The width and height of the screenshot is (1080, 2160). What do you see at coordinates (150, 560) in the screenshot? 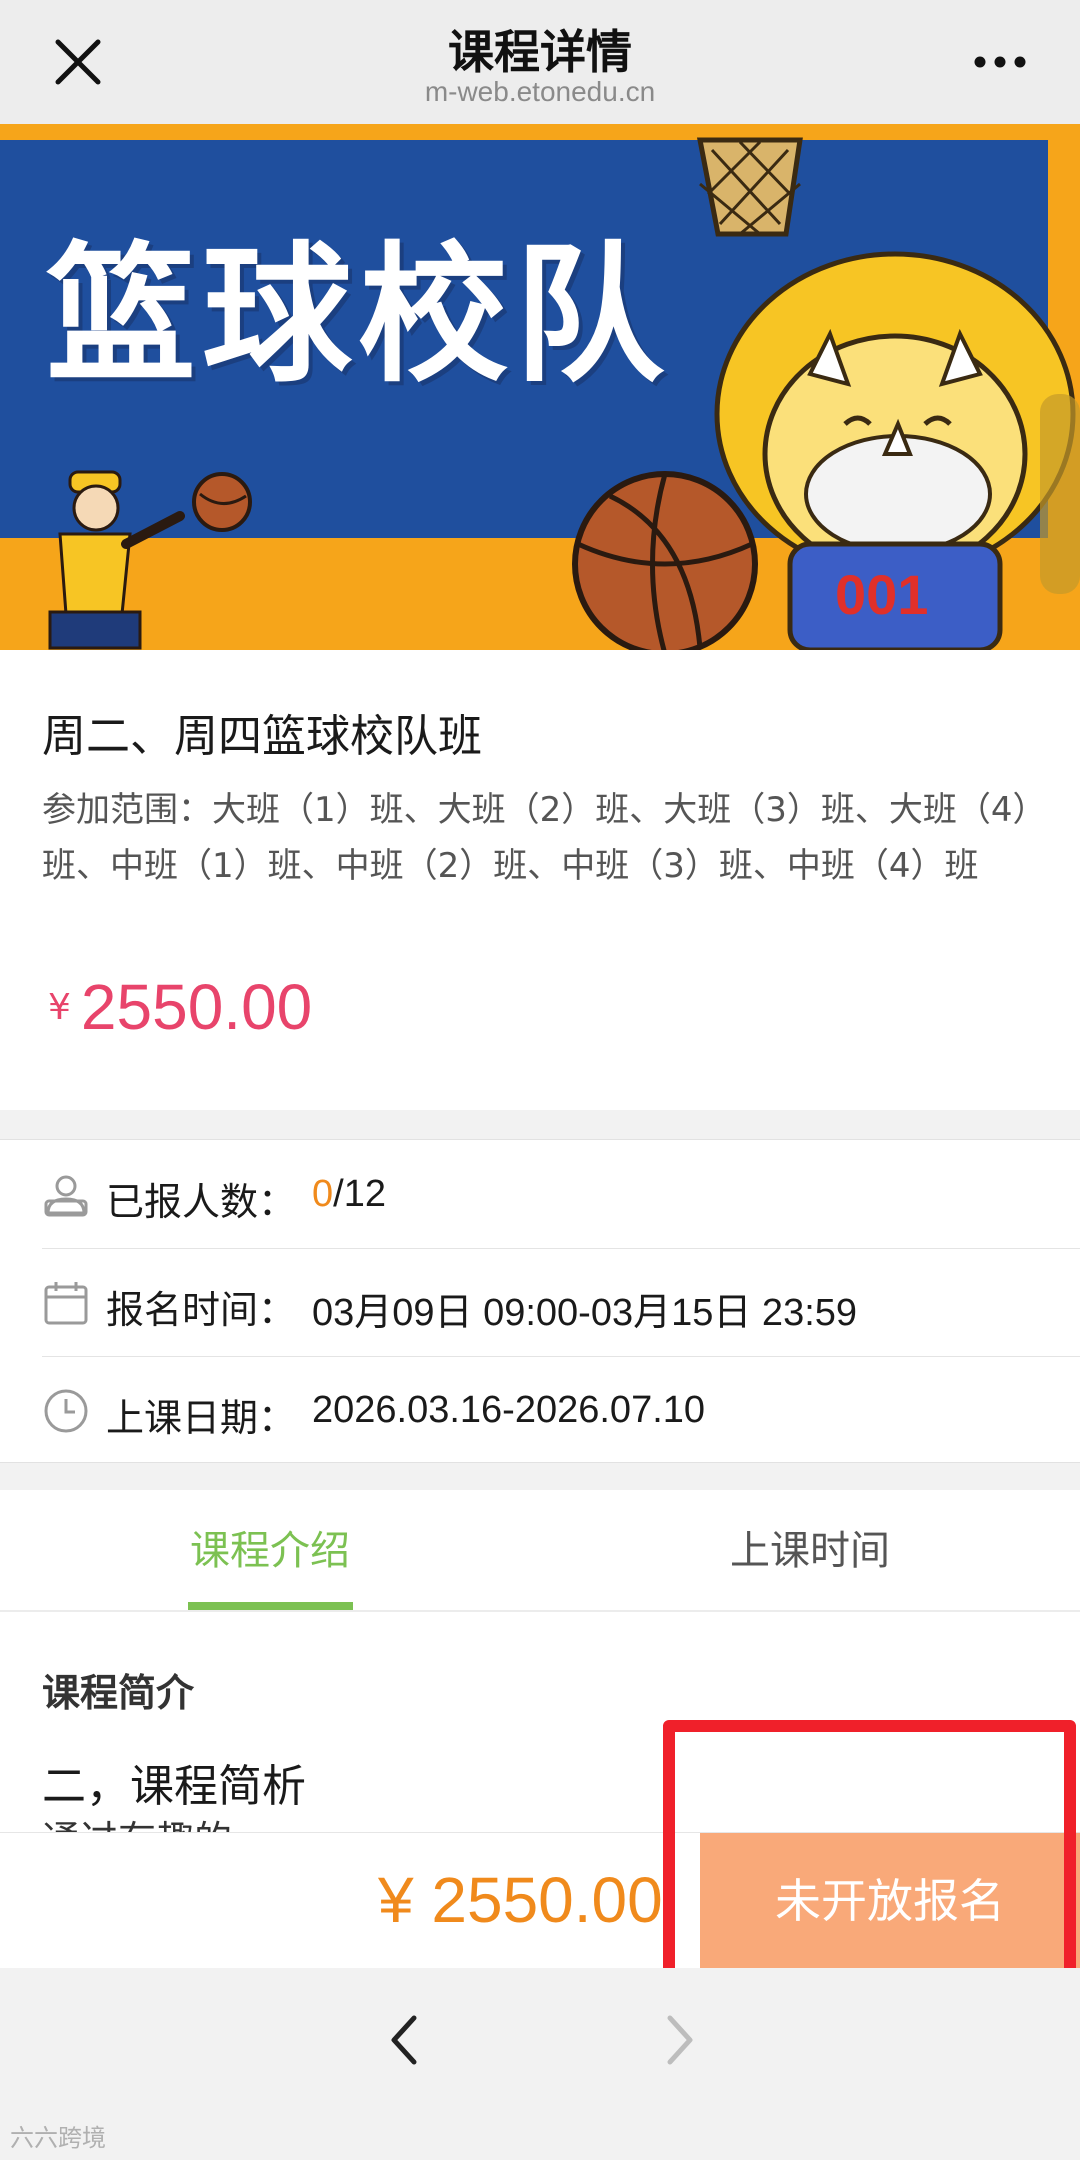
I see `player-figure-icon` at bounding box center [150, 560].